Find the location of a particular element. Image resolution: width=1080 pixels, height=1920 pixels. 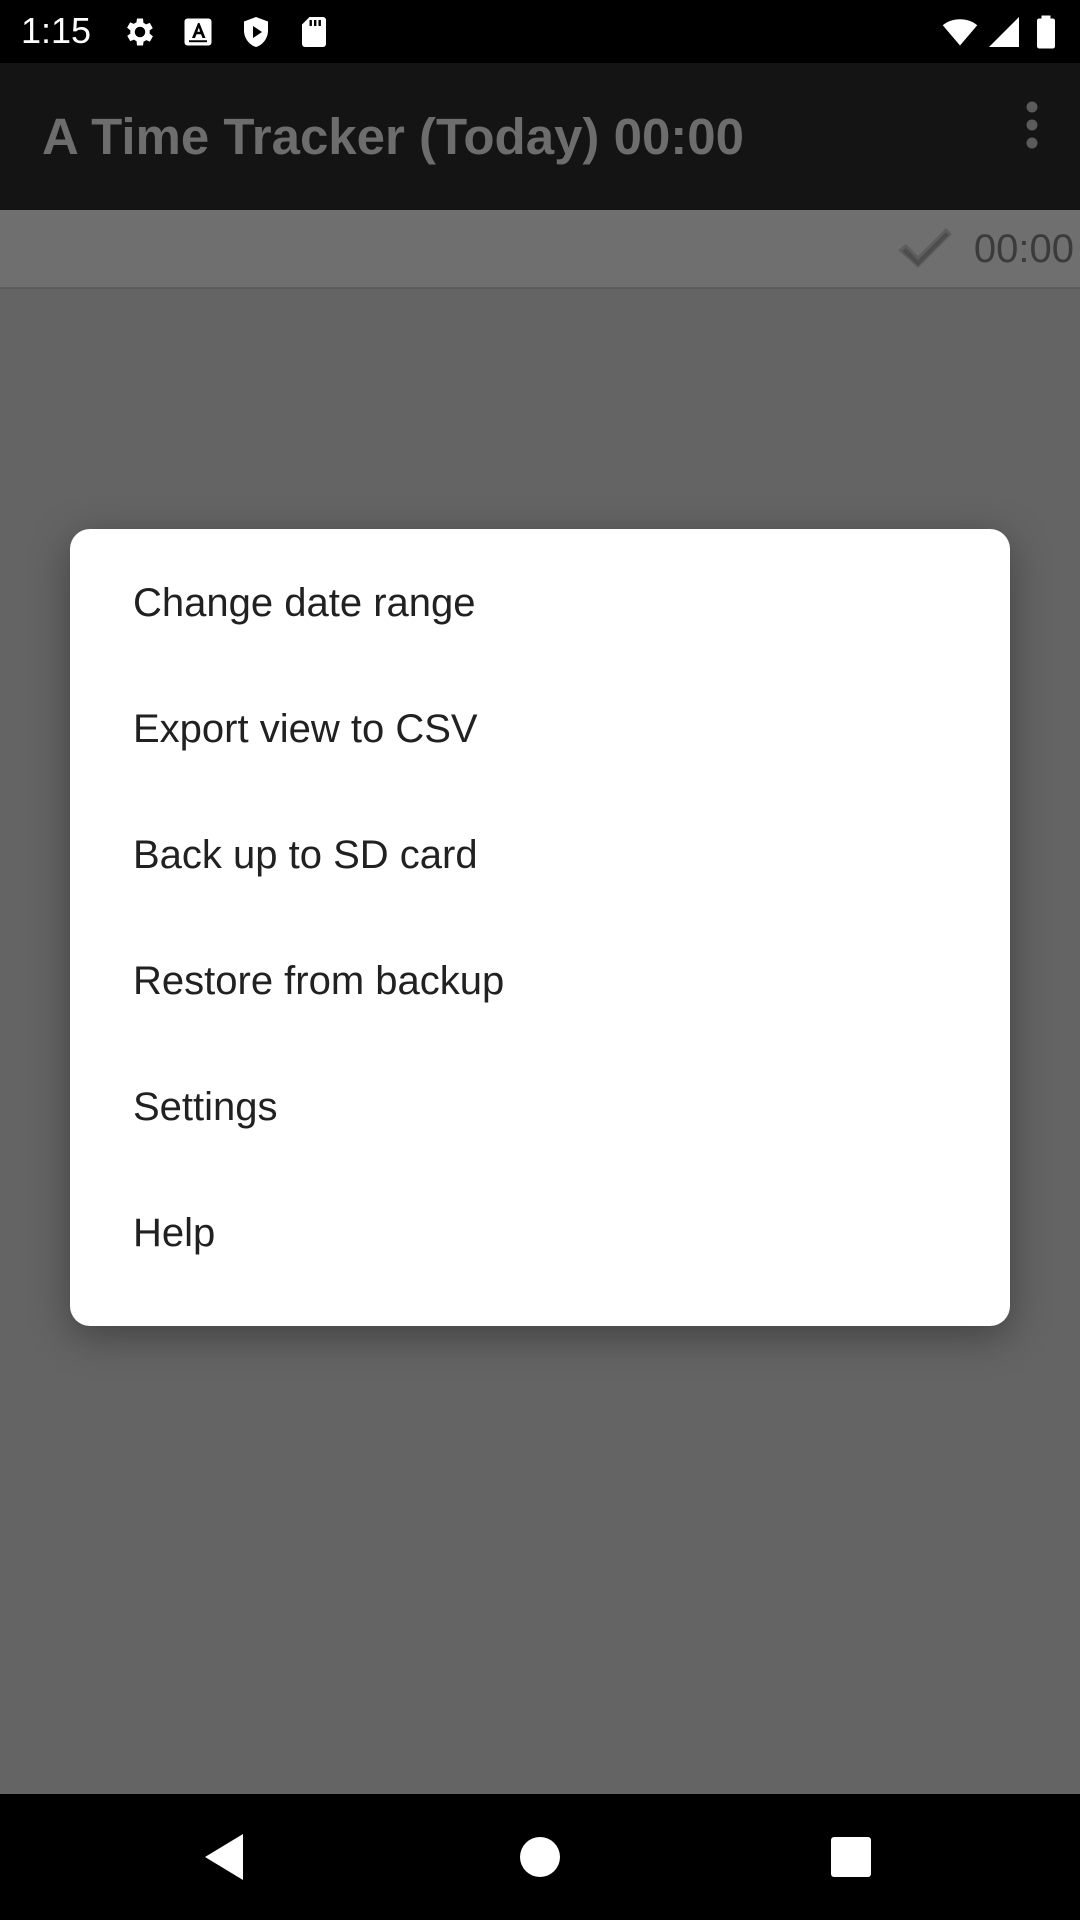

more-vertical-icon is located at coordinates (1032, 125).